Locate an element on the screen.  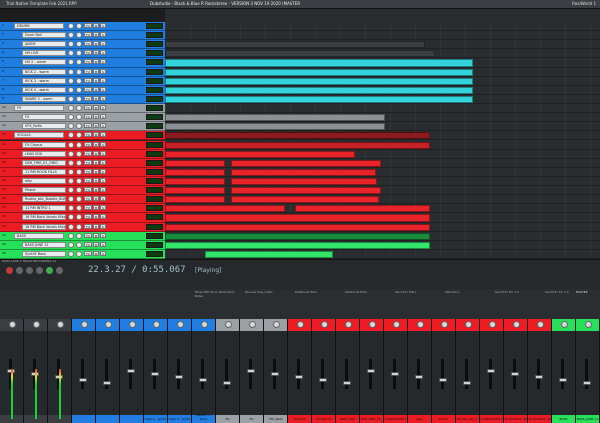
track-name: DSH_FIRE_01_ORIG is located at coordinates (44, 162).